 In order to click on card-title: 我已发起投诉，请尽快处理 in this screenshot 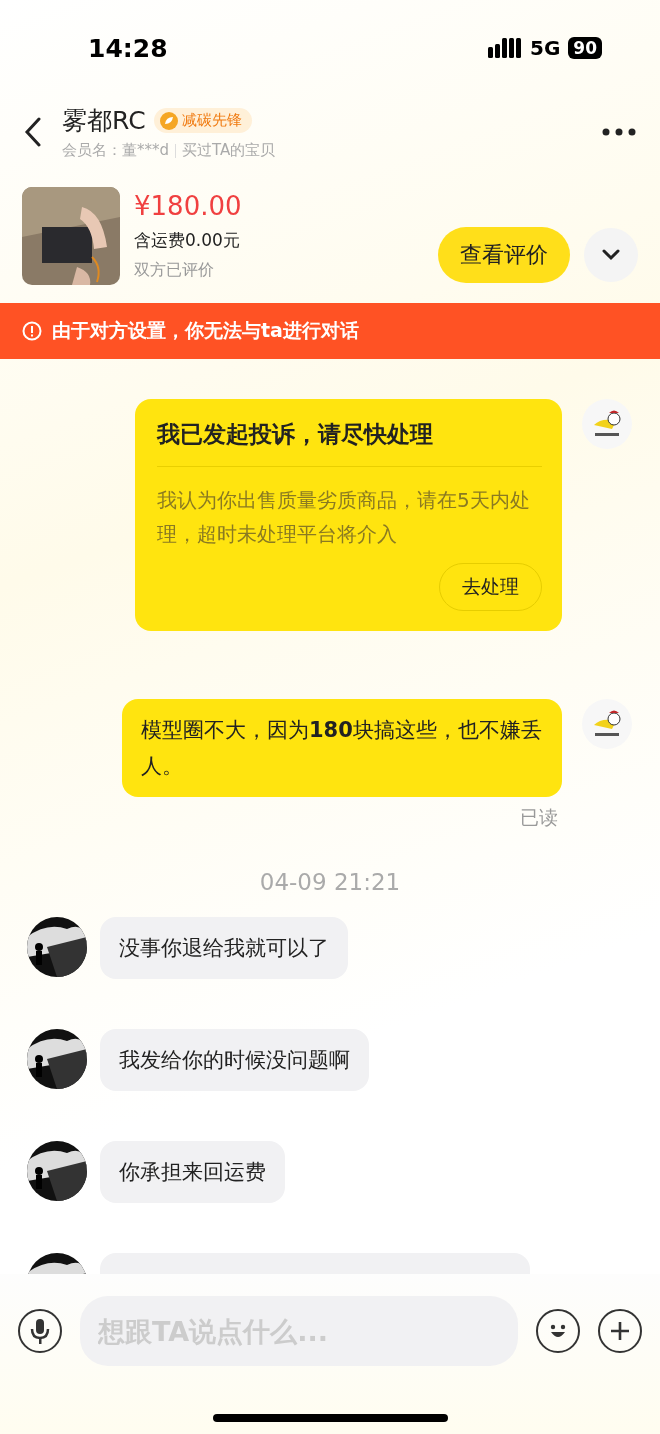, I will do `click(349, 443)`.